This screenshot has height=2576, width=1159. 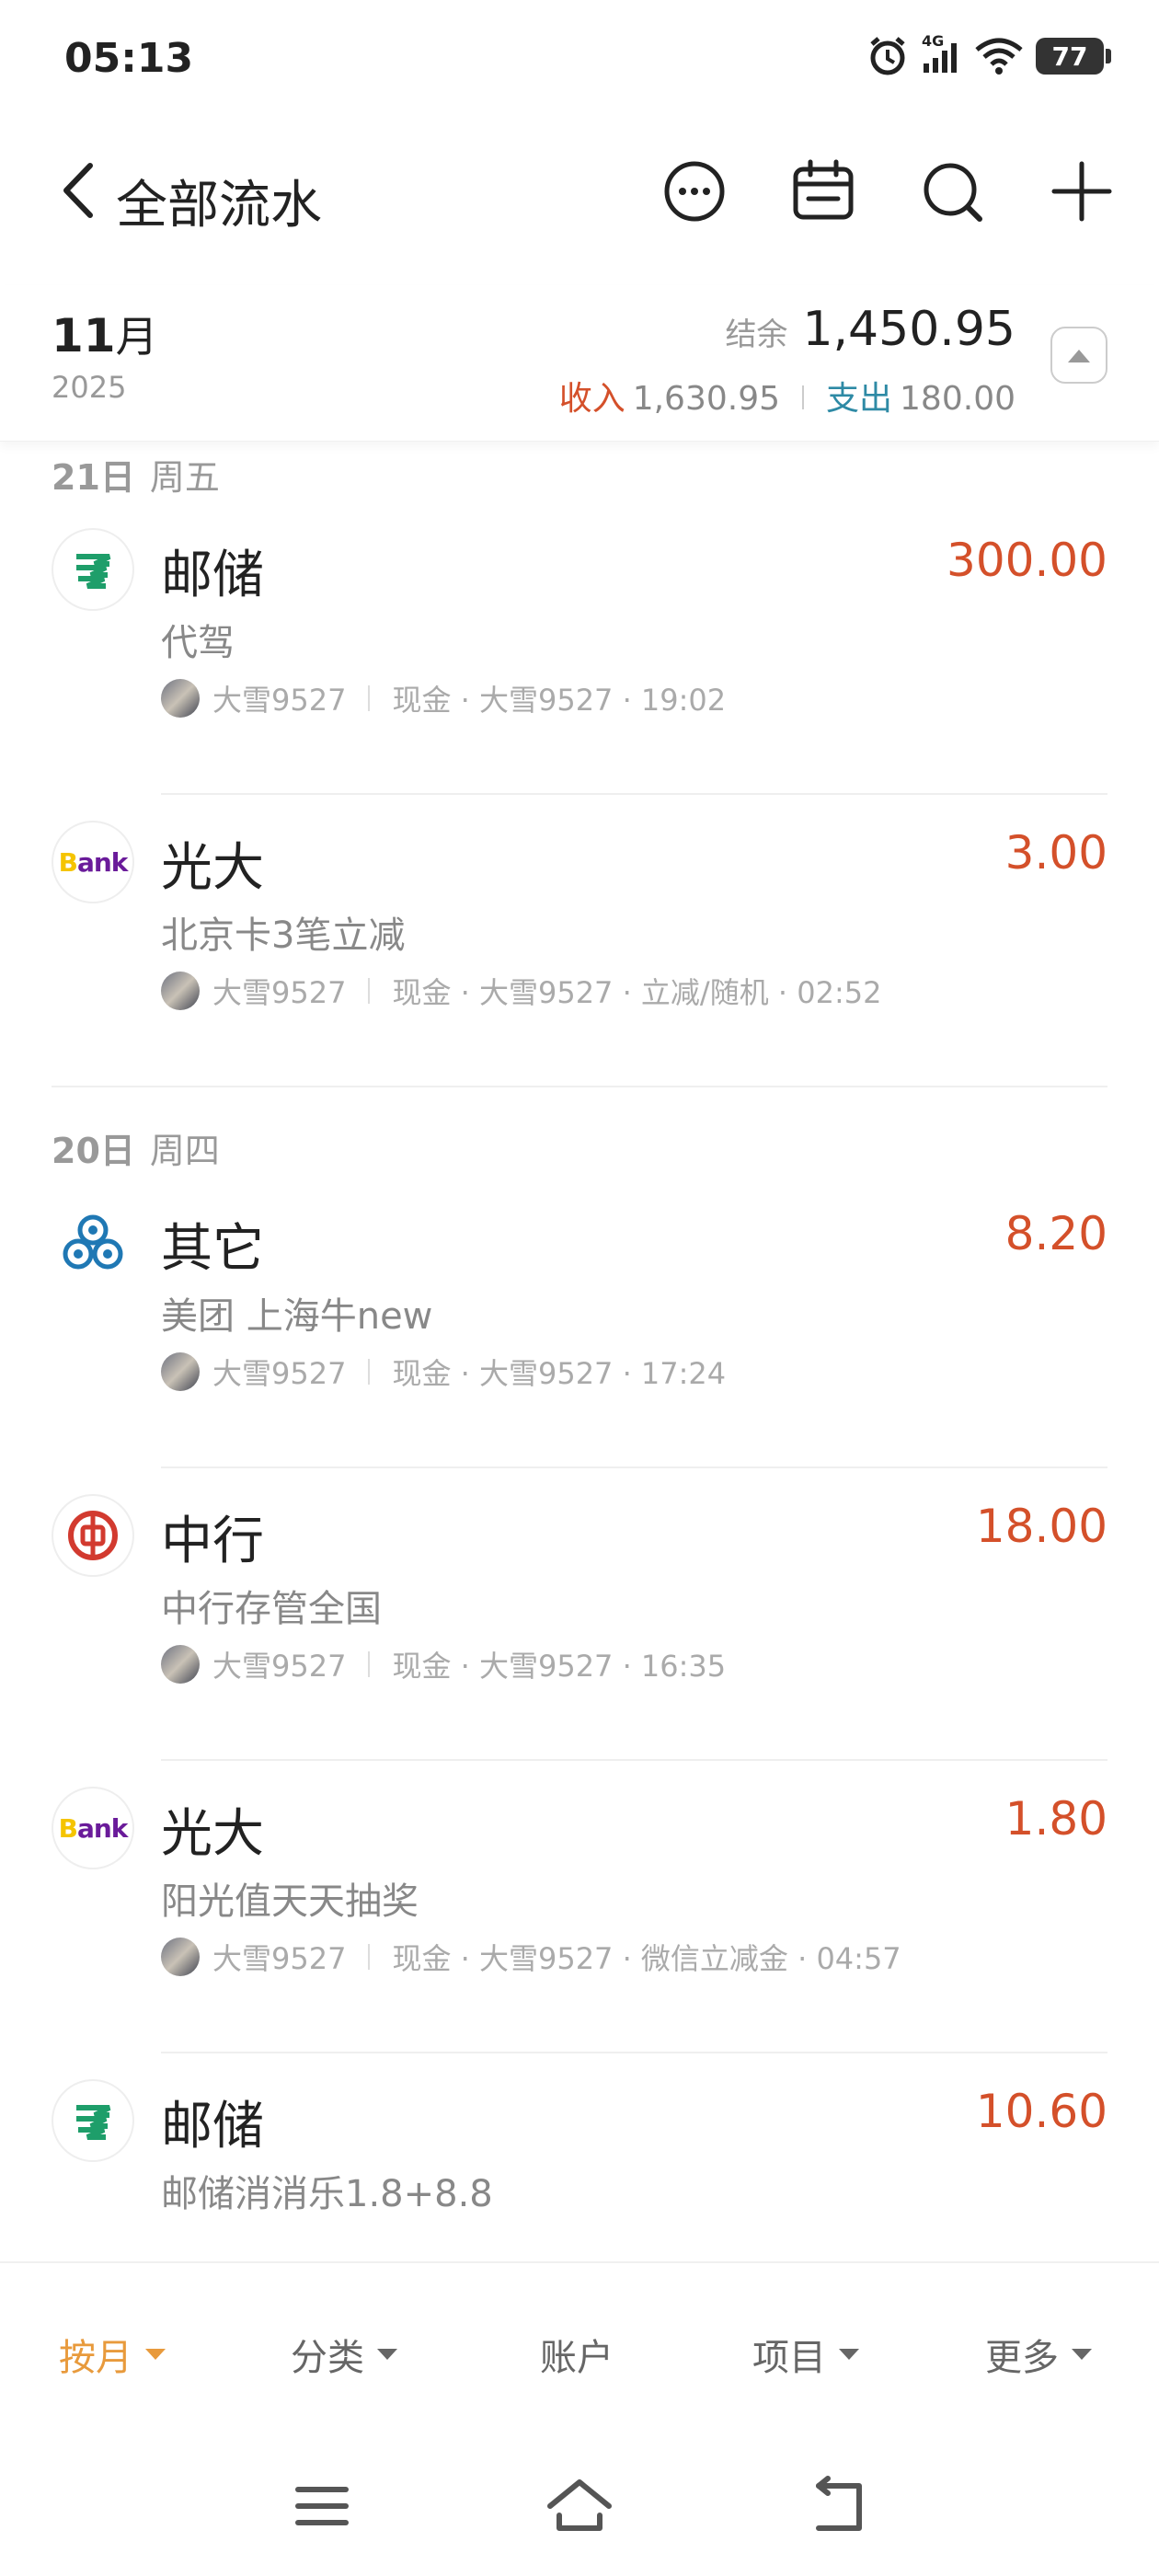 What do you see at coordinates (859, 399) in the screenshot?
I see `expense-label: 支出` at bounding box center [859, 399].